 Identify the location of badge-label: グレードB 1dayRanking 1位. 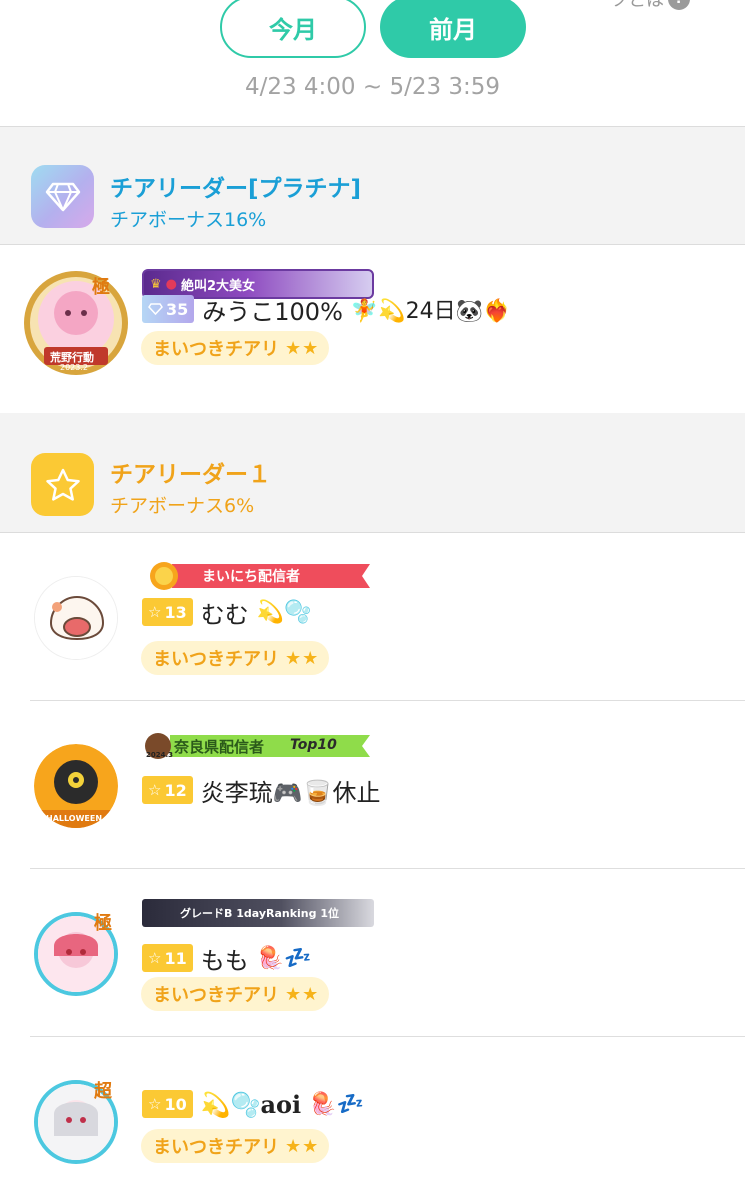
(259, 913).